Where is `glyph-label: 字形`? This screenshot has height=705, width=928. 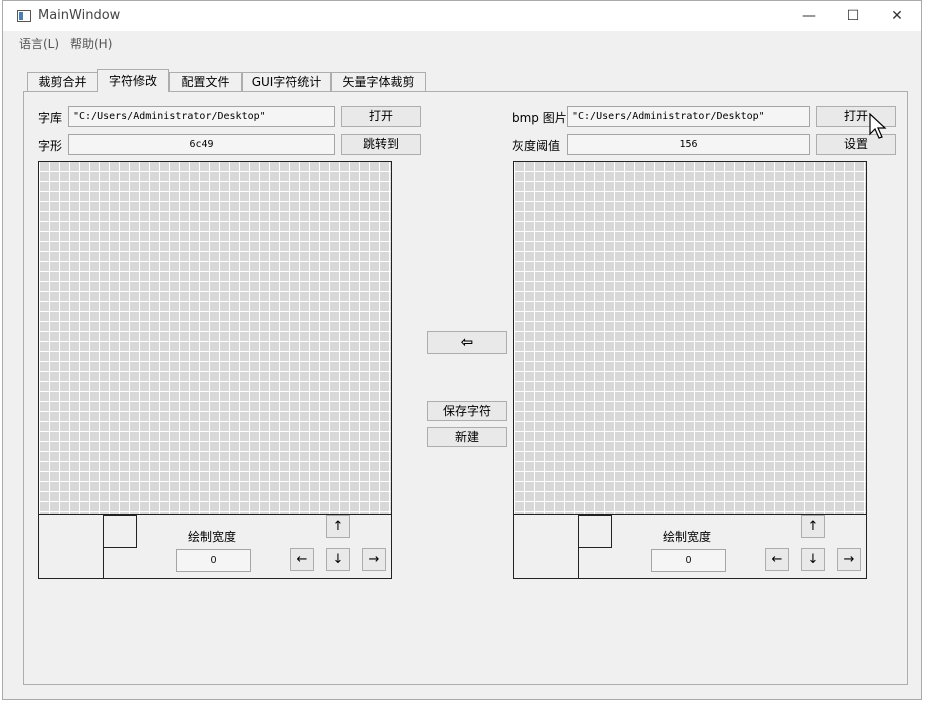
glyph-label: 字形 is located at coordinates (50, 146).